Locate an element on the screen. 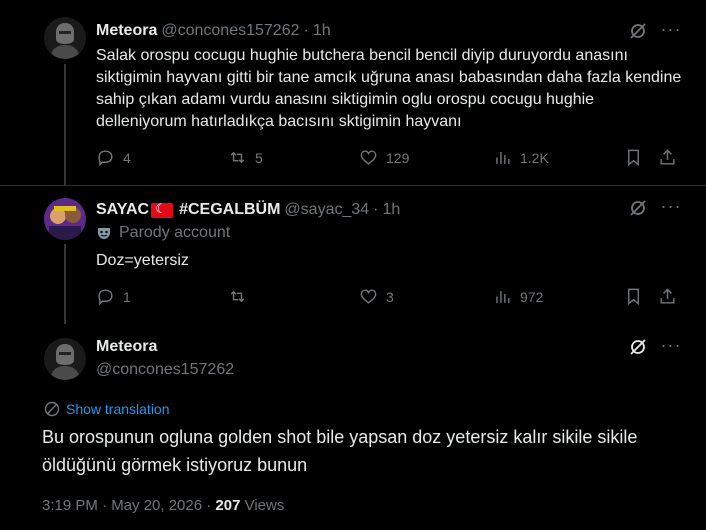 The height and width of the screenshot is (530, 706). views-button: 1.2K is located at coordinates (521, 157).